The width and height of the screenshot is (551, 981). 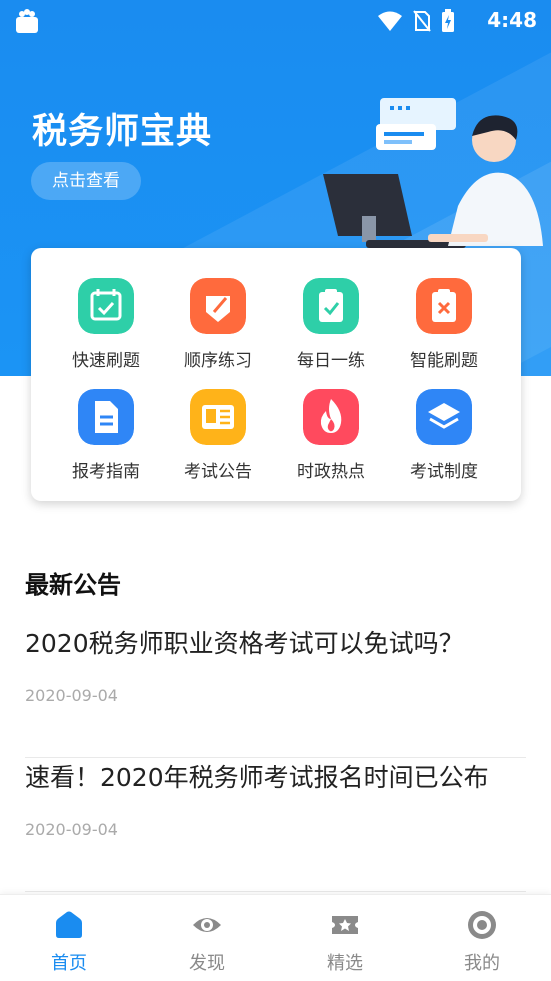 What do you see at coordinates (331, 417) in the screenshot?
I see `flame-icon` at bounding box center [331, 417].